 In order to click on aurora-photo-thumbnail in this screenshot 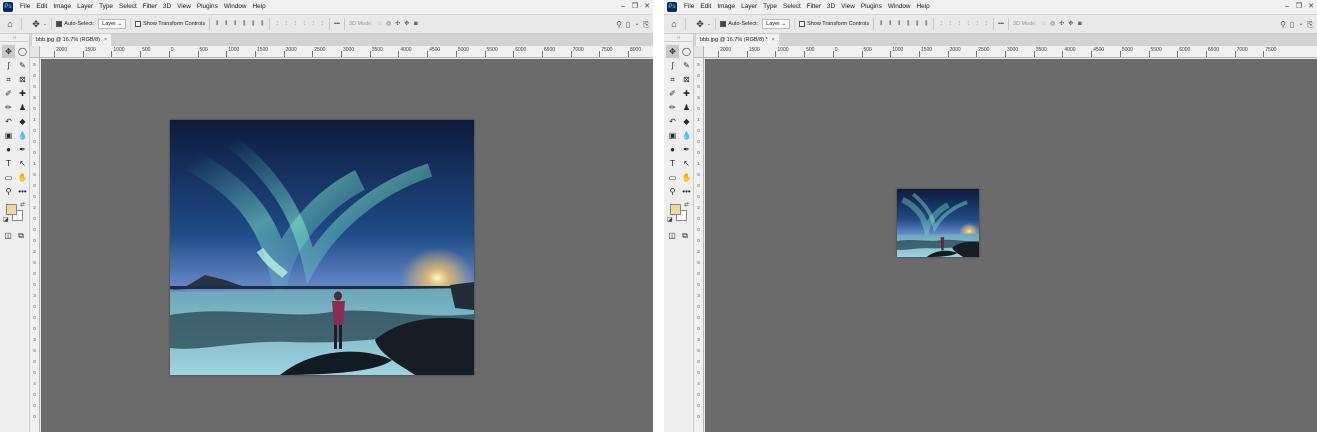, I will do `click(938, 223)`.